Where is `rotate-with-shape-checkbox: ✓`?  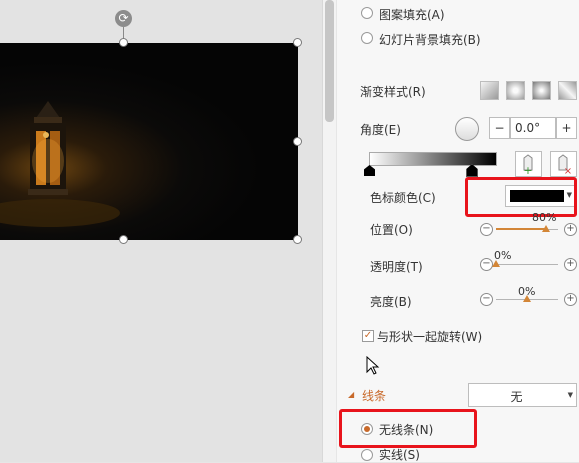 rotate-with-shape-checkbox: ✓ is located at coordinates (368, 336).